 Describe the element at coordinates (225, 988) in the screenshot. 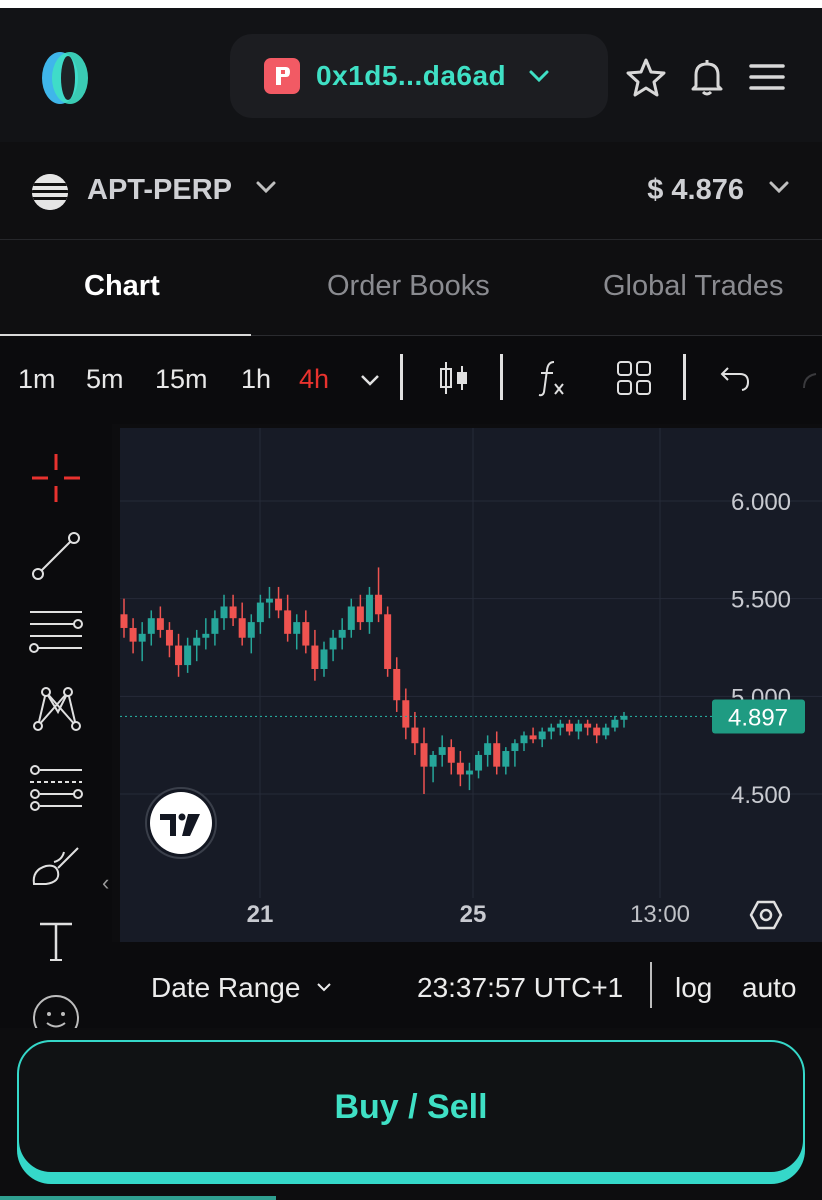

I see `date-range-button: Date Range` at that location.